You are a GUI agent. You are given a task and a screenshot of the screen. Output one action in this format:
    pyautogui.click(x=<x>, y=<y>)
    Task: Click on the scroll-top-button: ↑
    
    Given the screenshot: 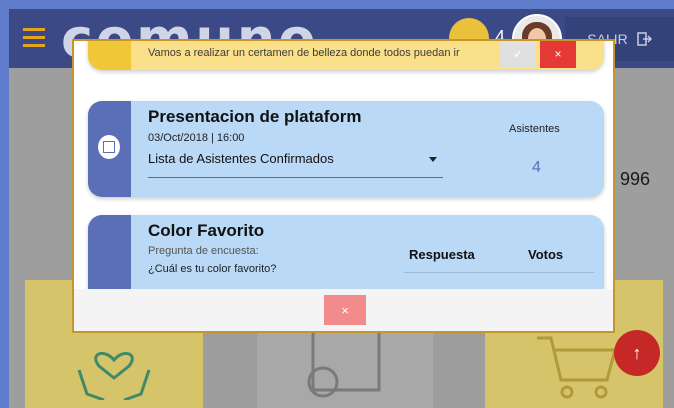 What is the action you would take?
    pyautogui.click(x=637, y=353)
    